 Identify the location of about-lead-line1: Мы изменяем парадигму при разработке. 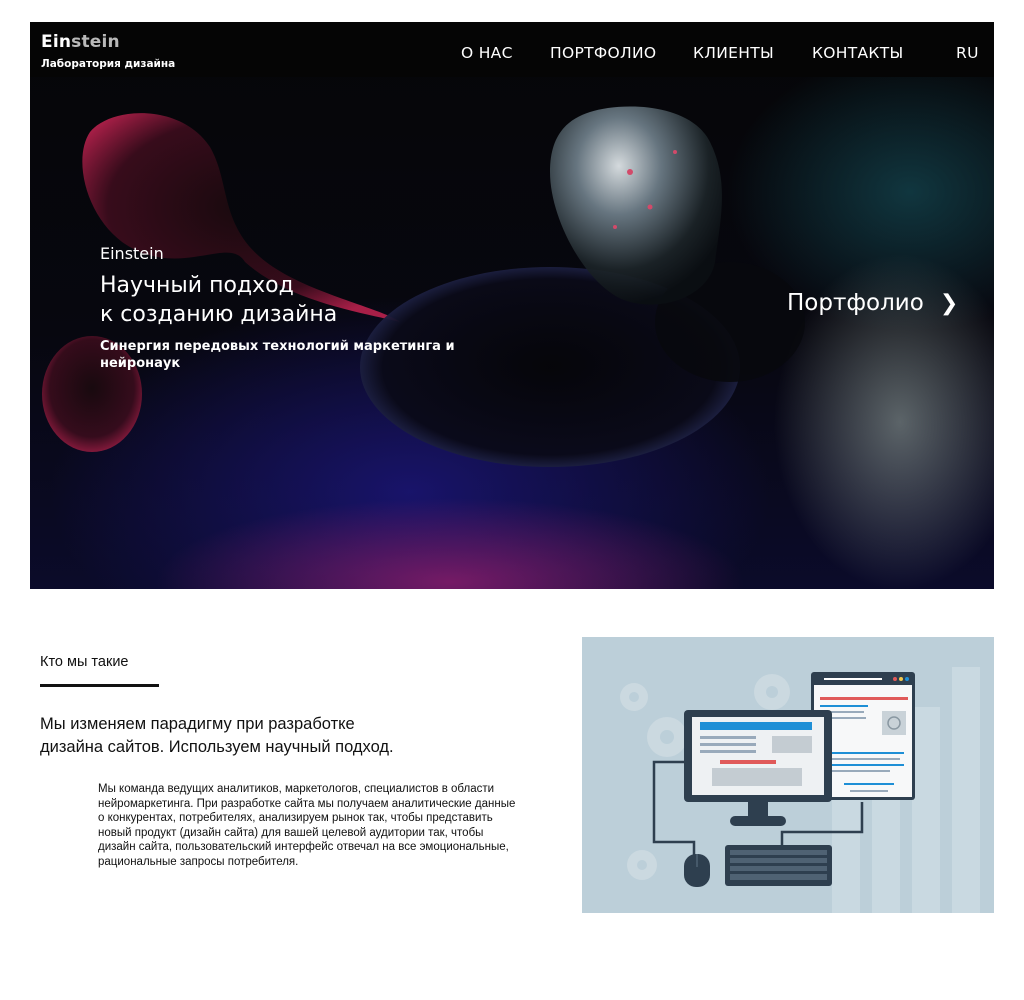
(197, 724).